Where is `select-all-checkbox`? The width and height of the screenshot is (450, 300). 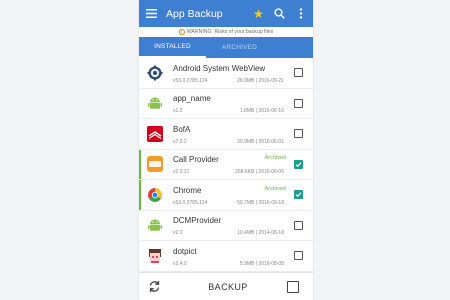
select-all-checkbox is located at coordinates (293, 286).